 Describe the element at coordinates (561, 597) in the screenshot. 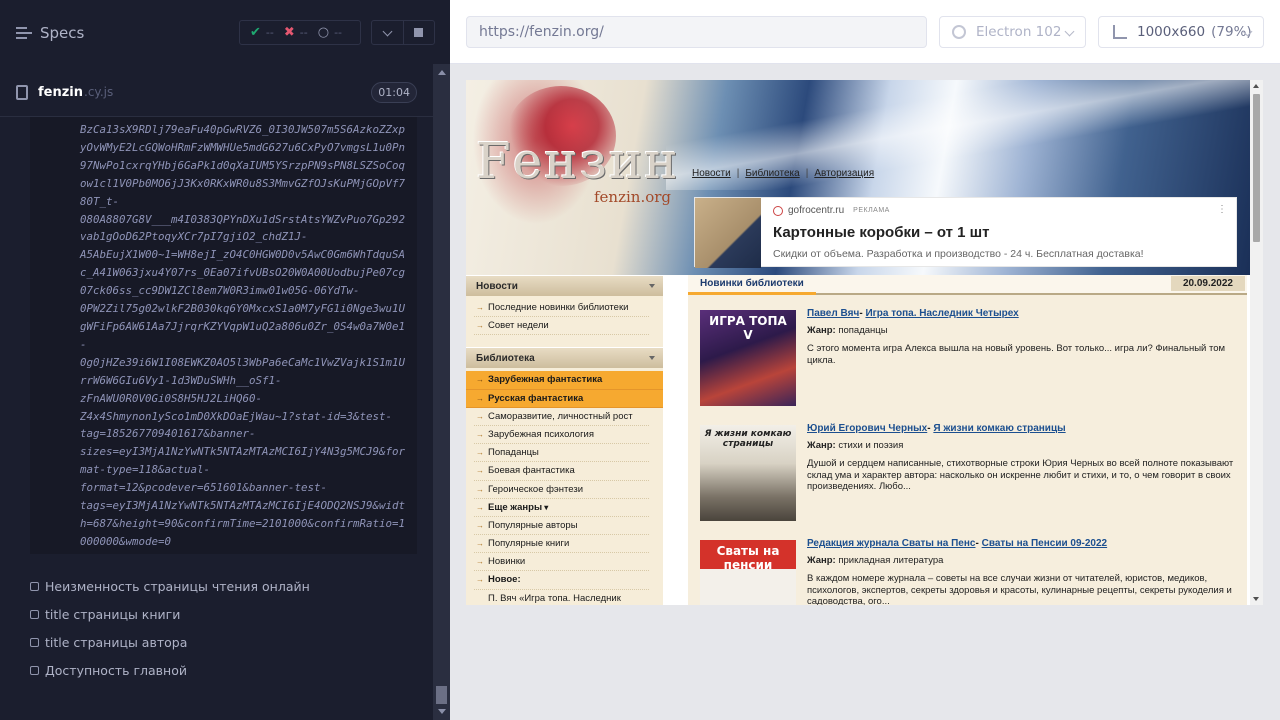

I see `sidebar-new-item: П. Вяч «Игра топа. Наследник` at that location.